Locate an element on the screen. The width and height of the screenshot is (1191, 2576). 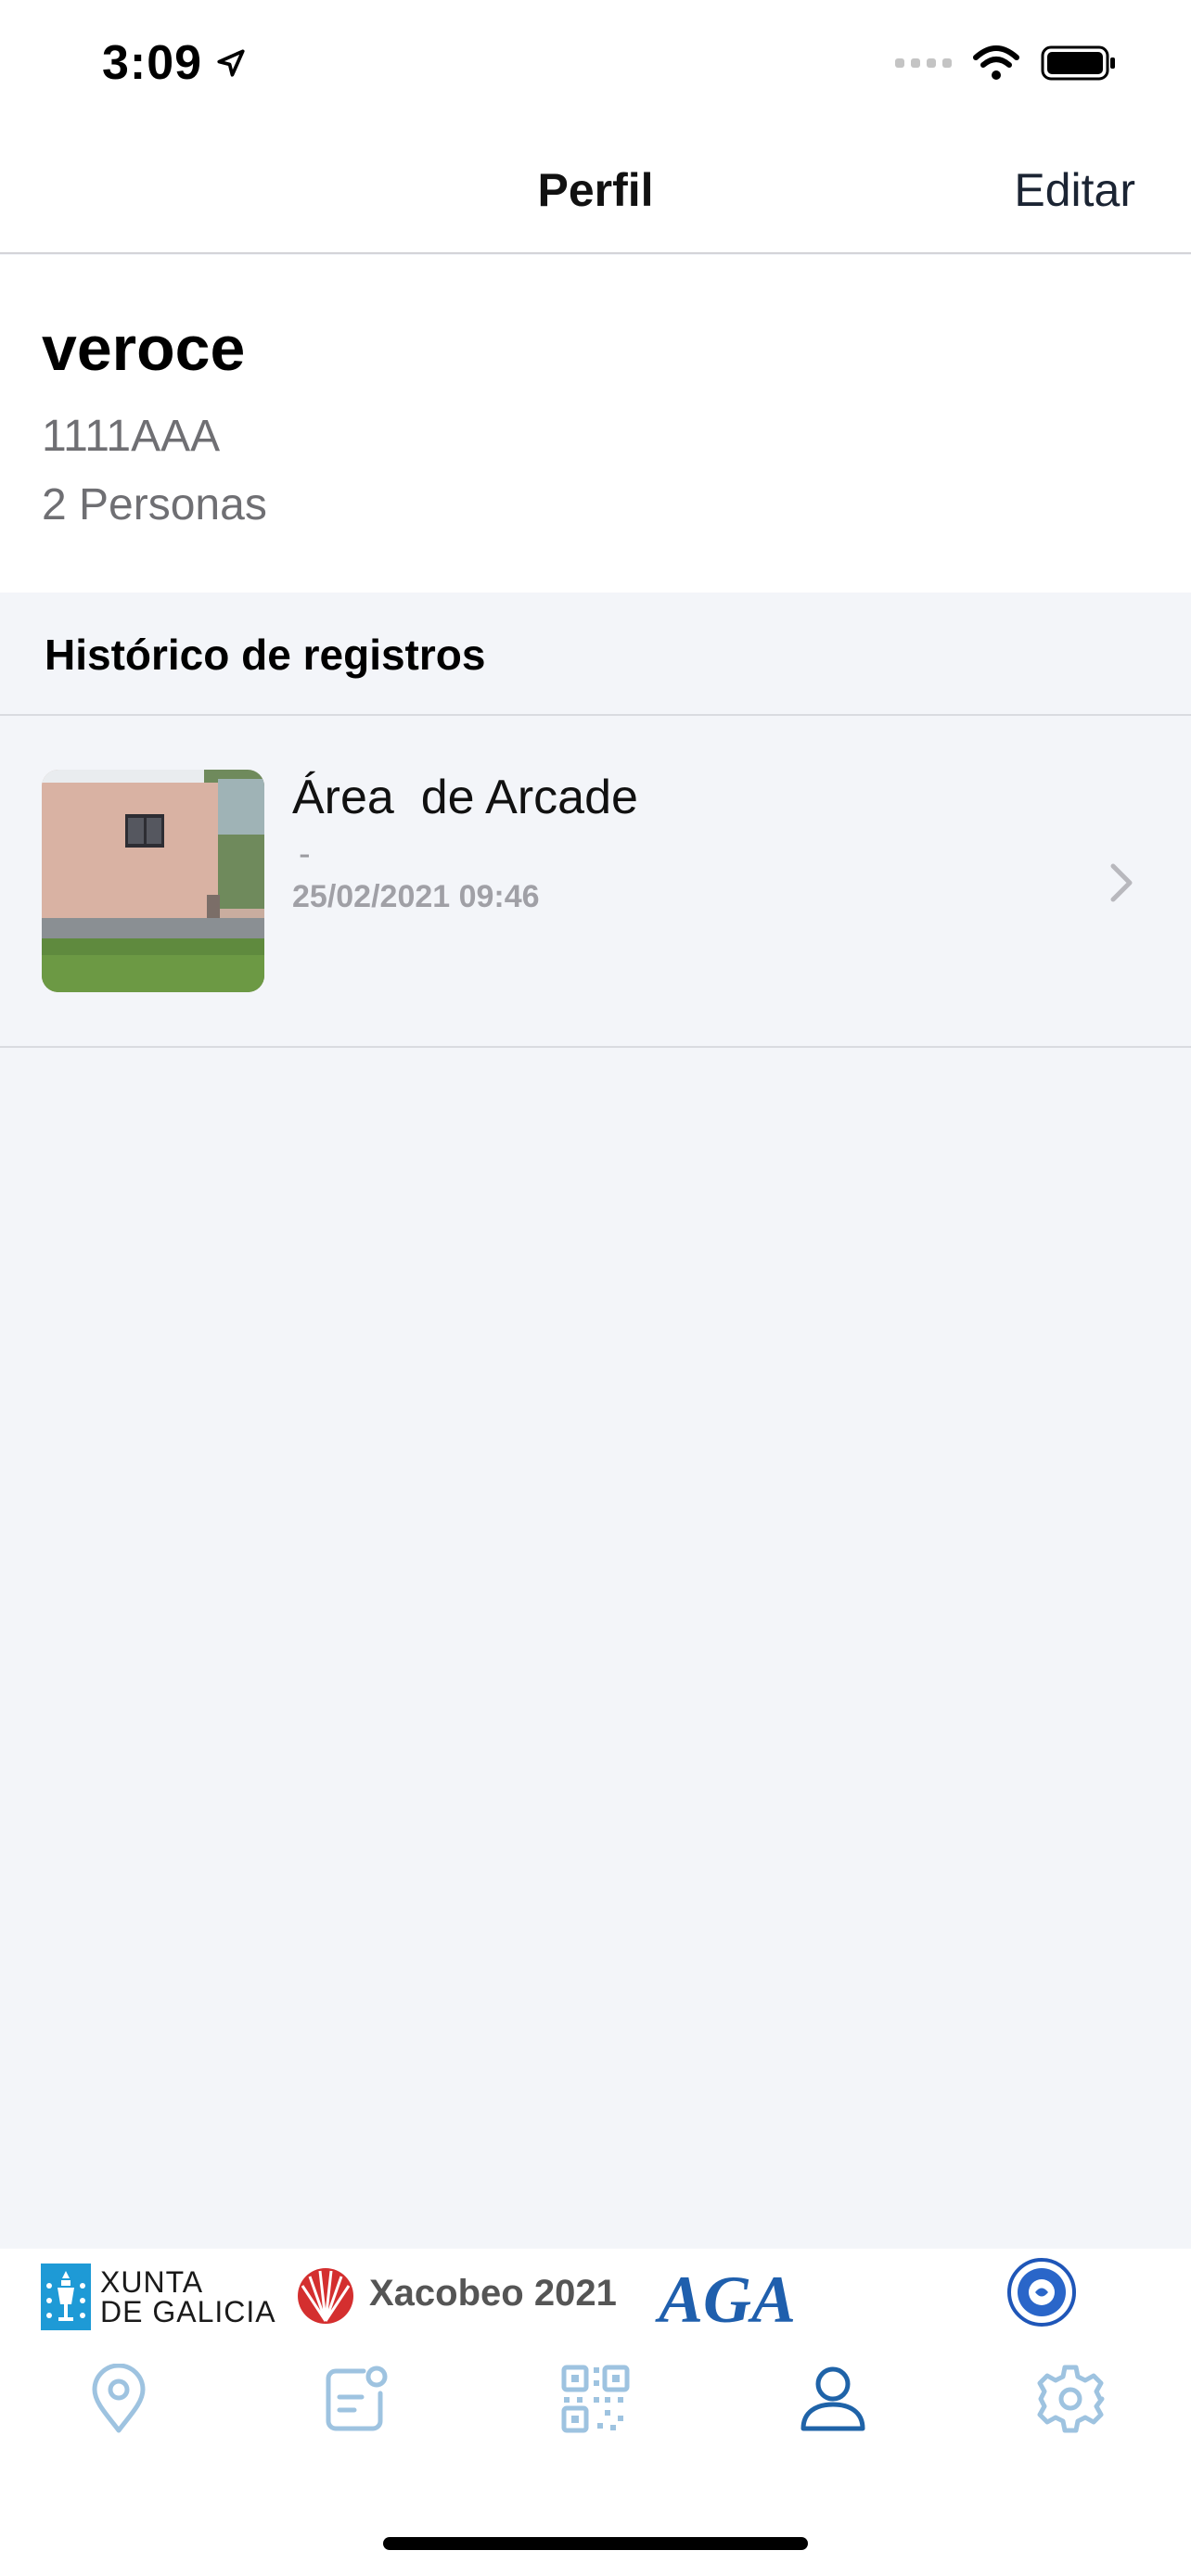
tab-settings is located at coordinates (1070, 2399).